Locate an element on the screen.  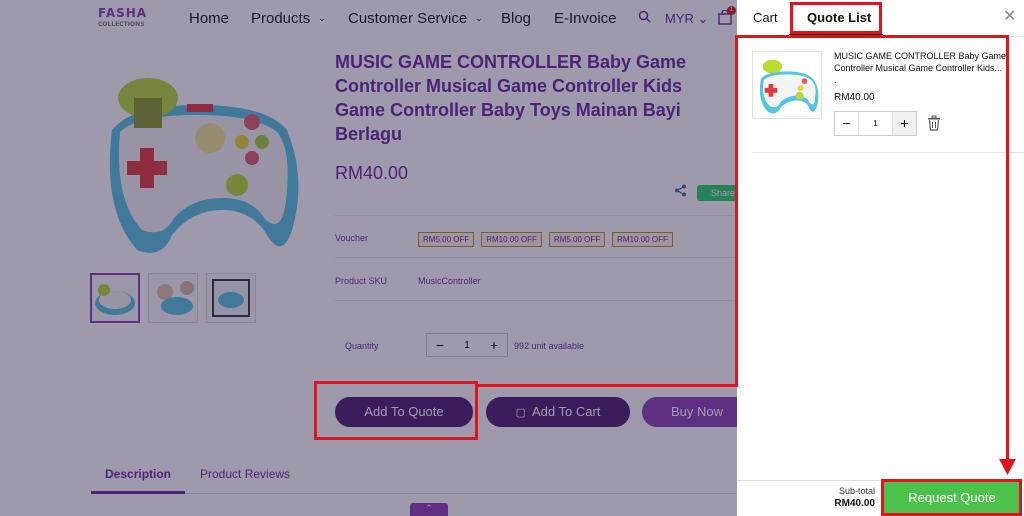
divider is located at coordinates (888, 152).